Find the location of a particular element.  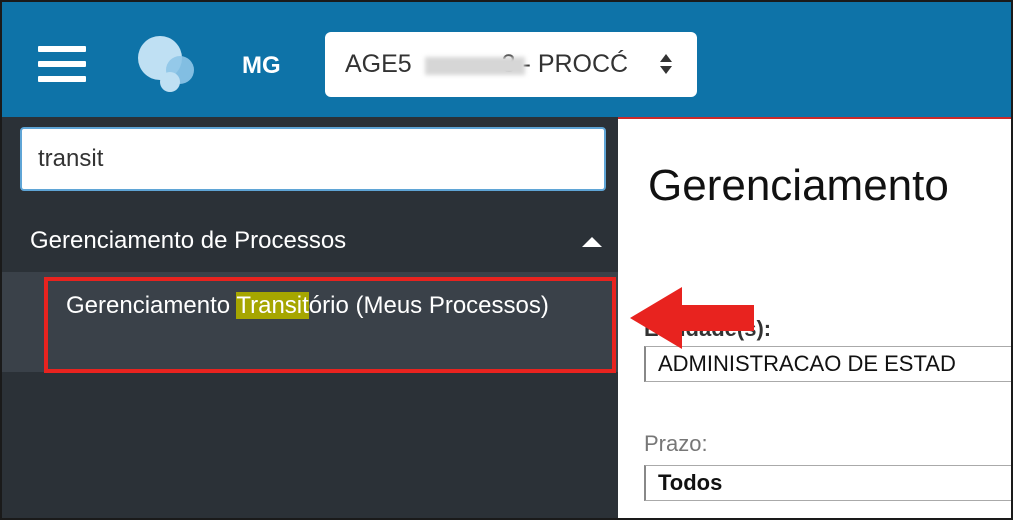

unit-select: AGE5 3 - PROCĆ is located at coordinates (511, 64).